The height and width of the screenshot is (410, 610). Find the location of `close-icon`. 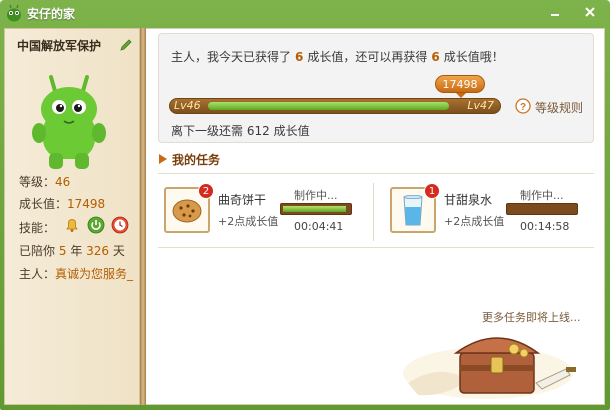

close-icon is located at coordinates (590, 12).